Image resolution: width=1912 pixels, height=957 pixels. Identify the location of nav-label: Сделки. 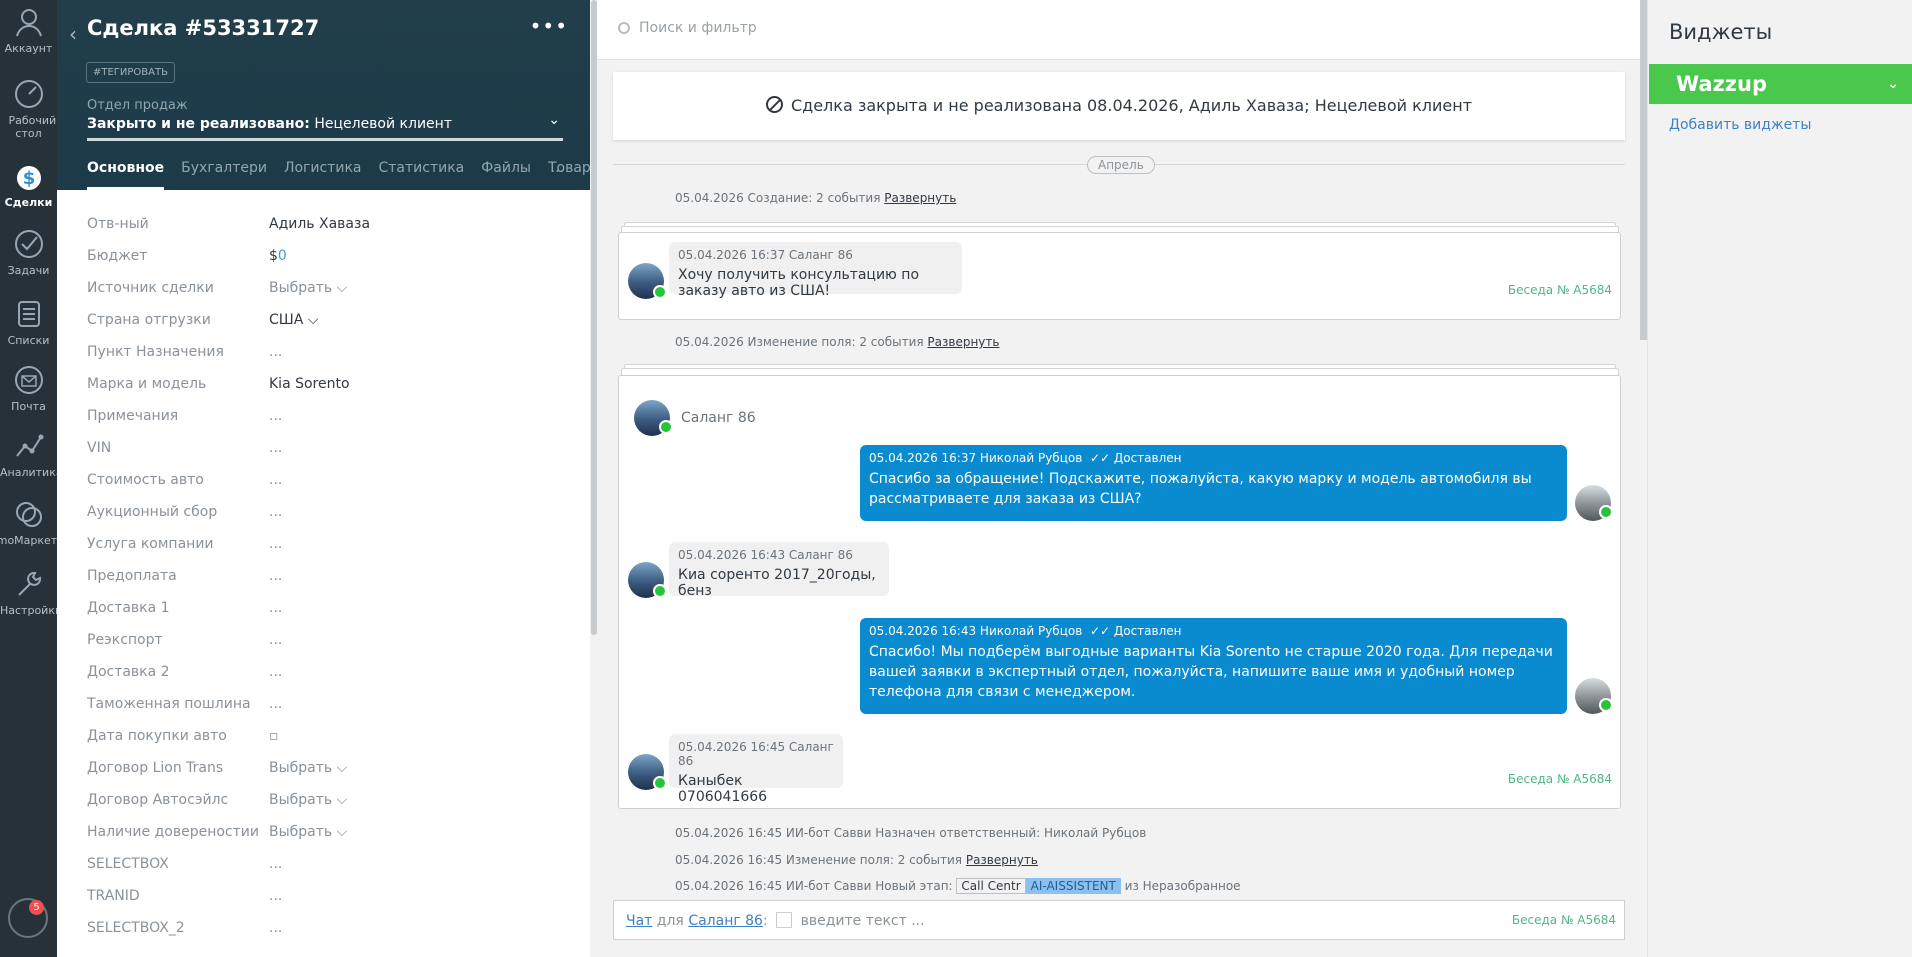
(28, 202).